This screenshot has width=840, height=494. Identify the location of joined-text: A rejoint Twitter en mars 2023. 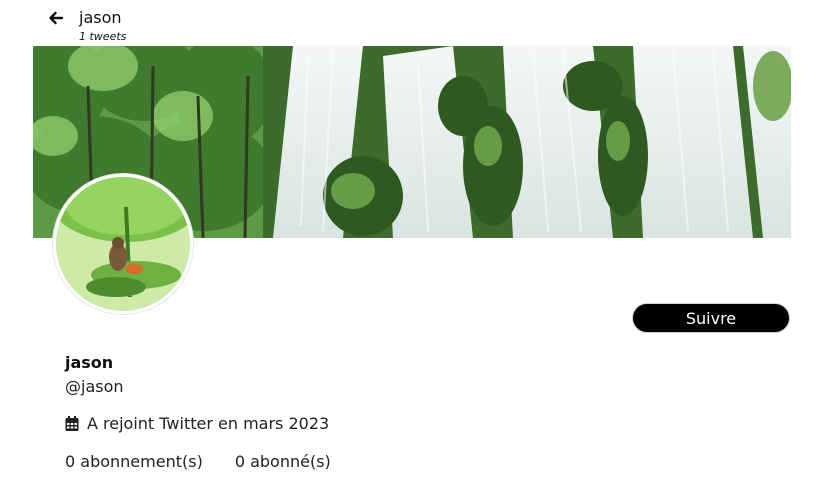
(208, 423).